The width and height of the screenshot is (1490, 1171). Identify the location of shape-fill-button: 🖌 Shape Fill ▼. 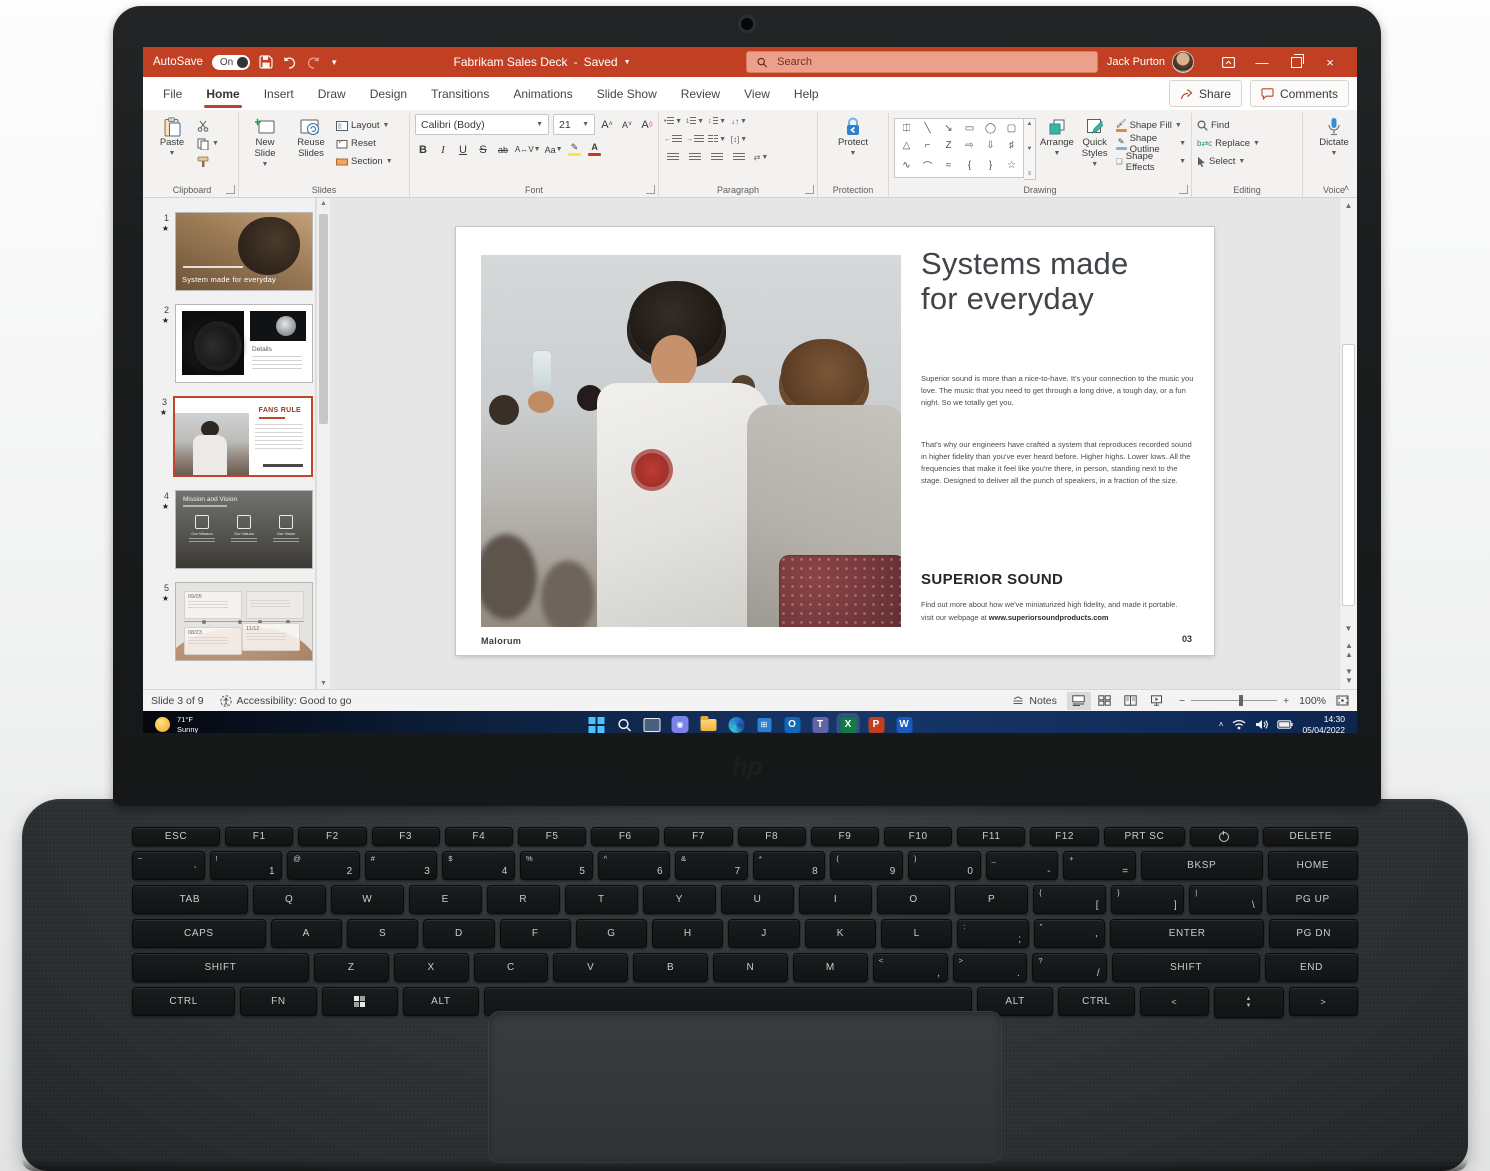
(1150, 125).